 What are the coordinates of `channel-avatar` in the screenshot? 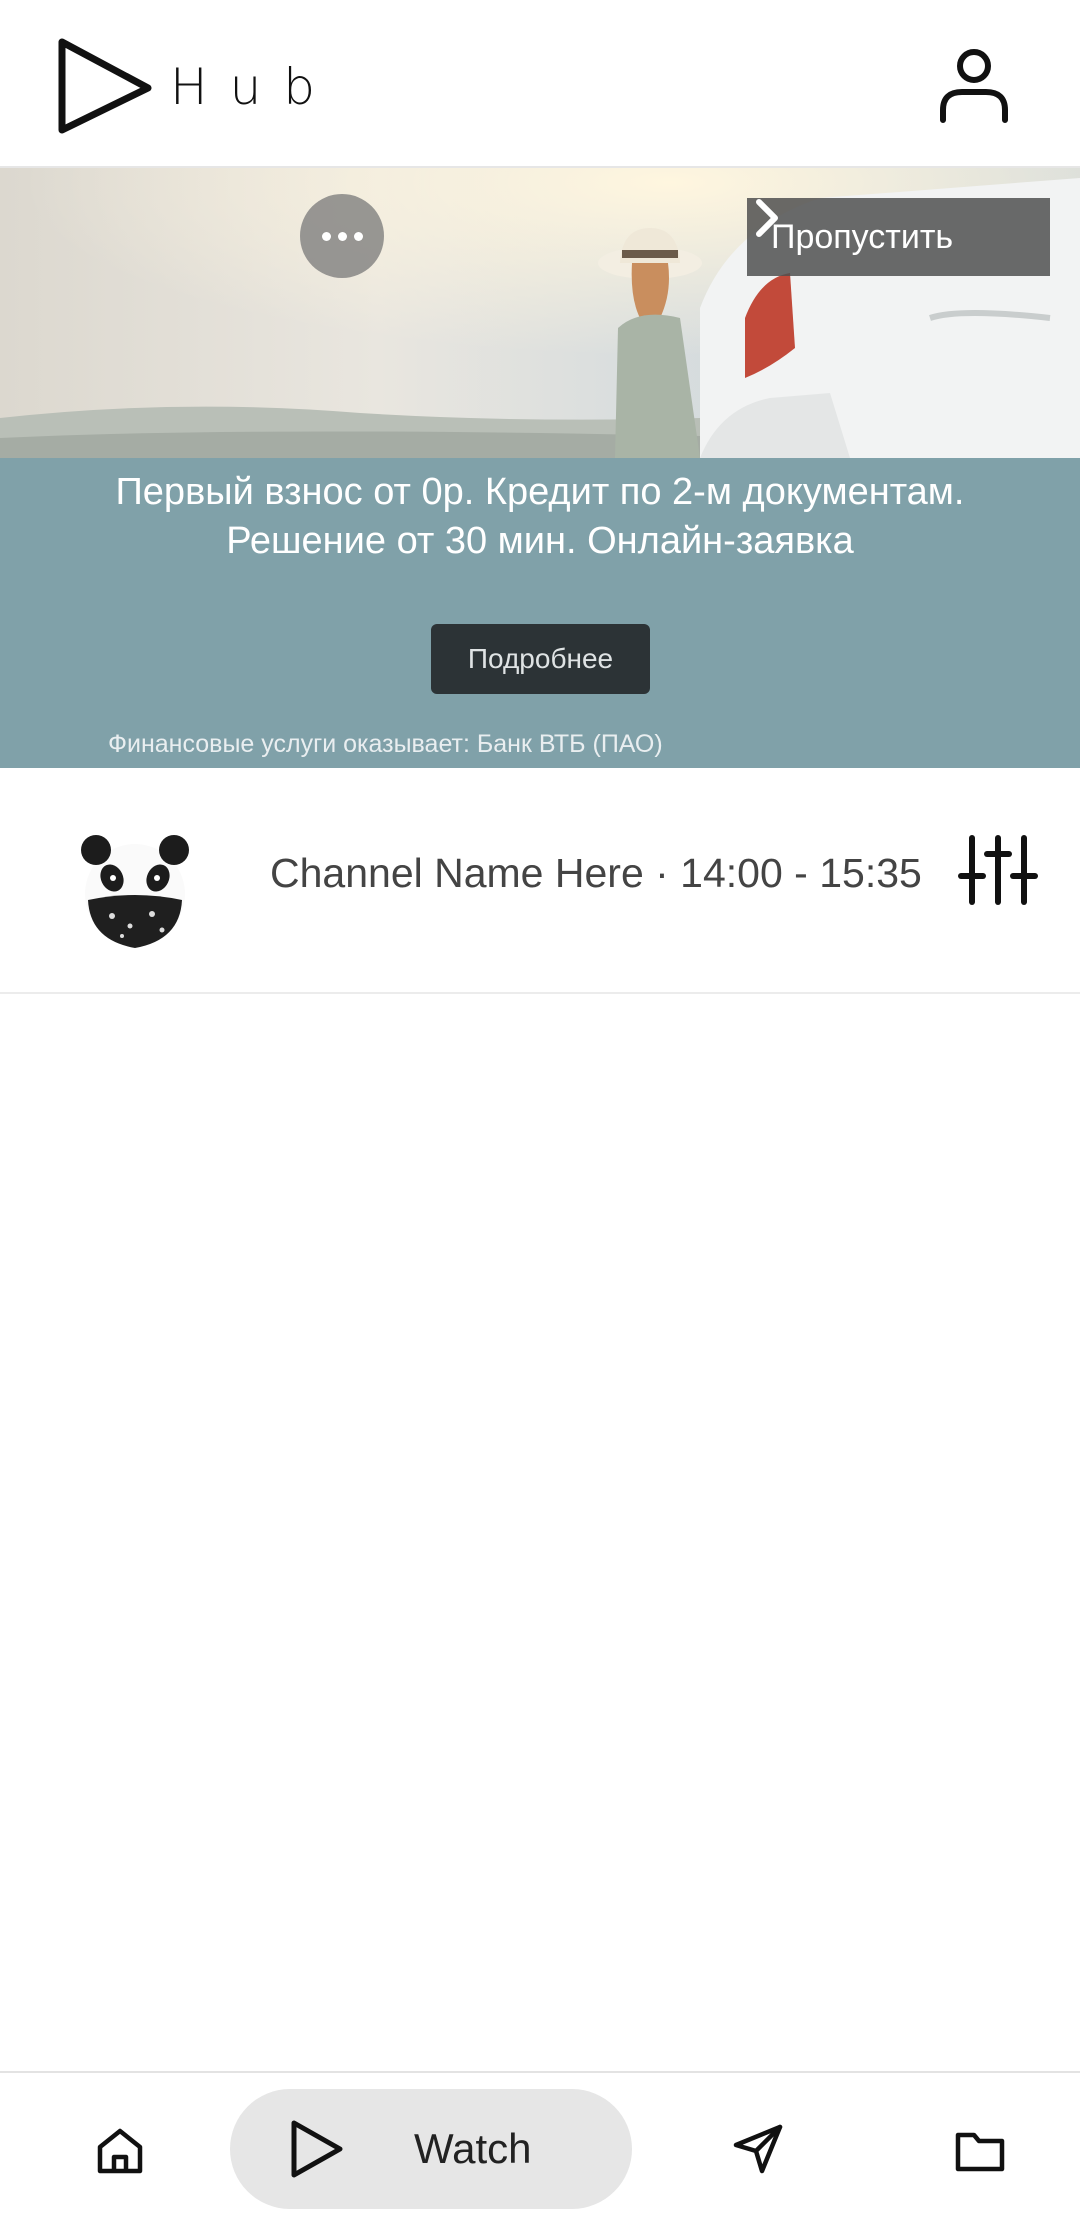 It's located at (135, 891).